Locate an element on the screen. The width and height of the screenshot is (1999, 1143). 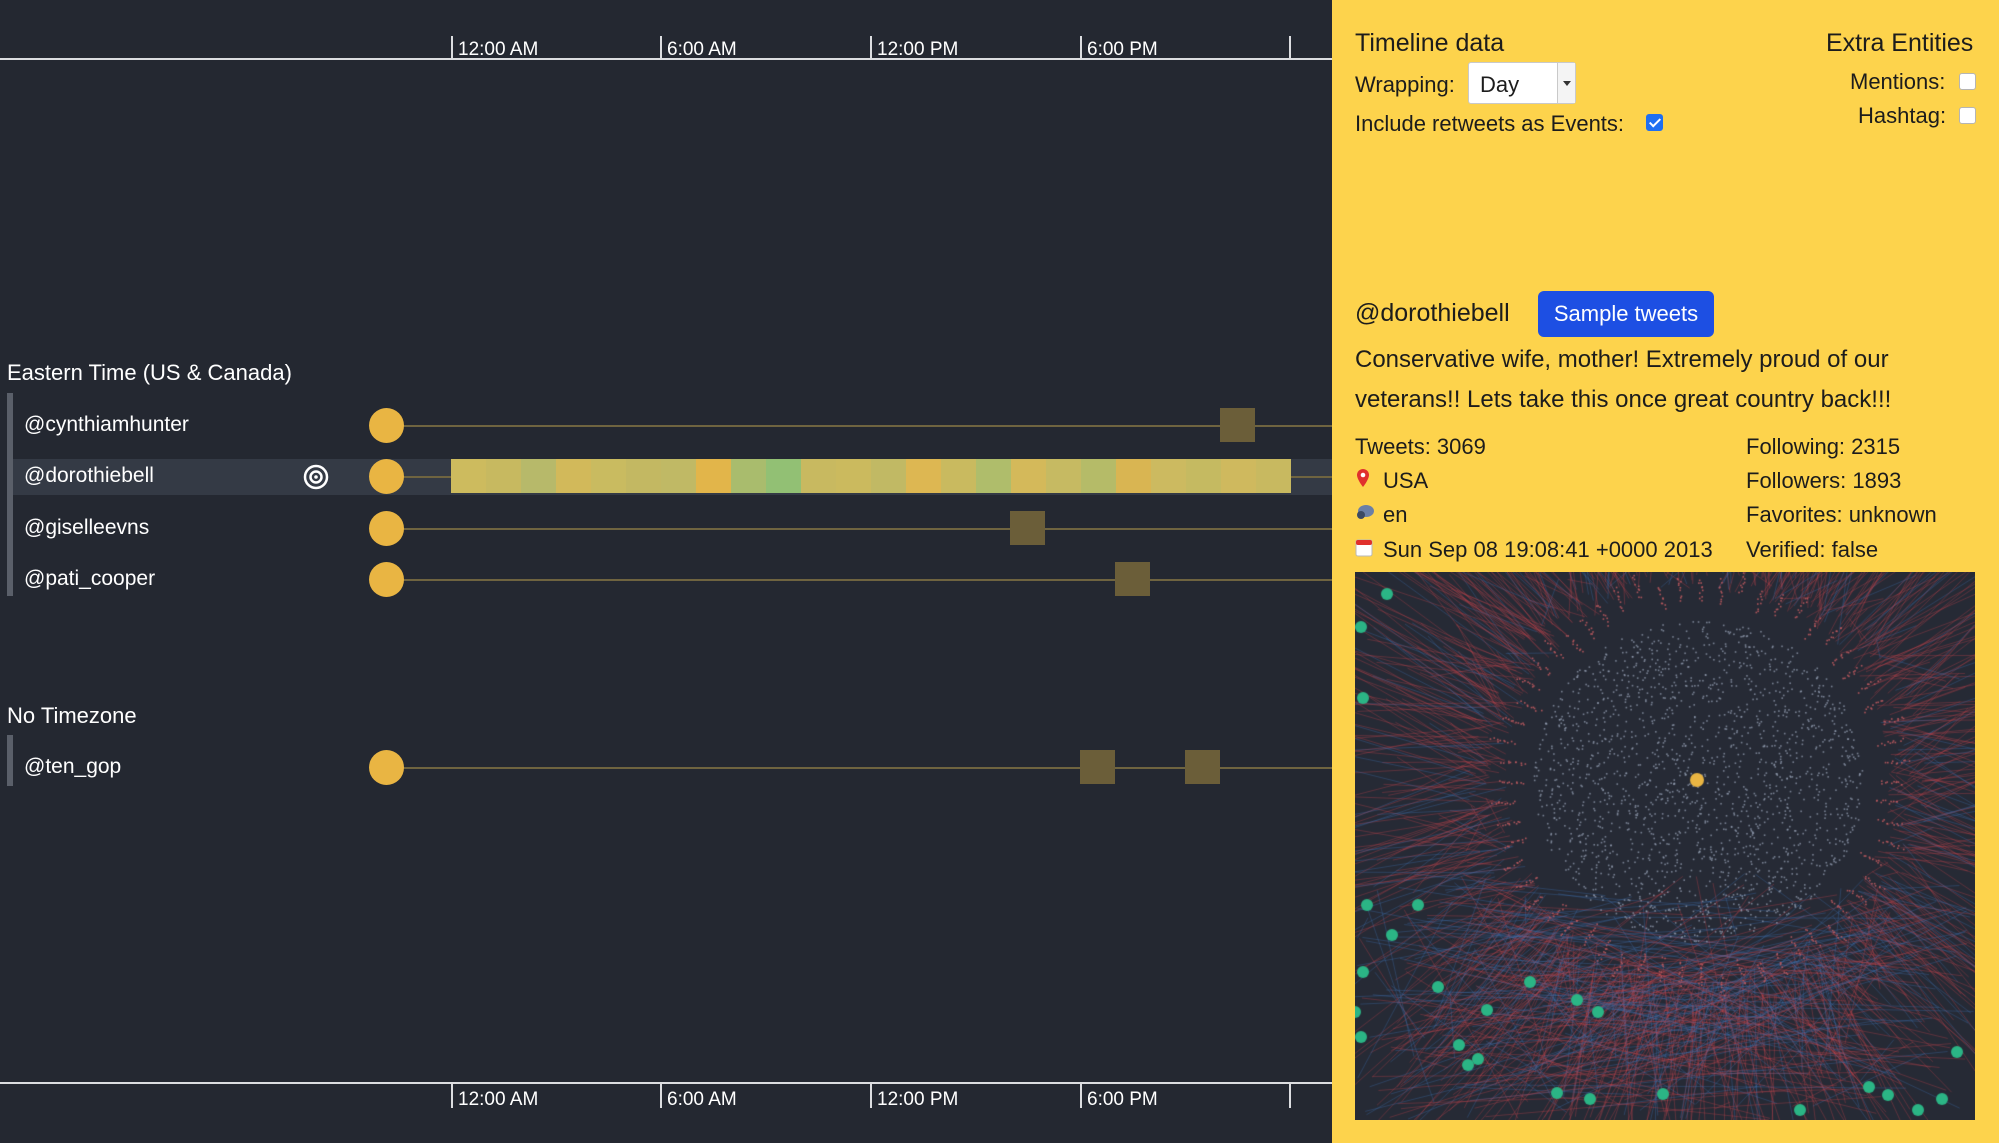
retweets-label: Include retweets as Events: is located at coordinates (1490, 123).